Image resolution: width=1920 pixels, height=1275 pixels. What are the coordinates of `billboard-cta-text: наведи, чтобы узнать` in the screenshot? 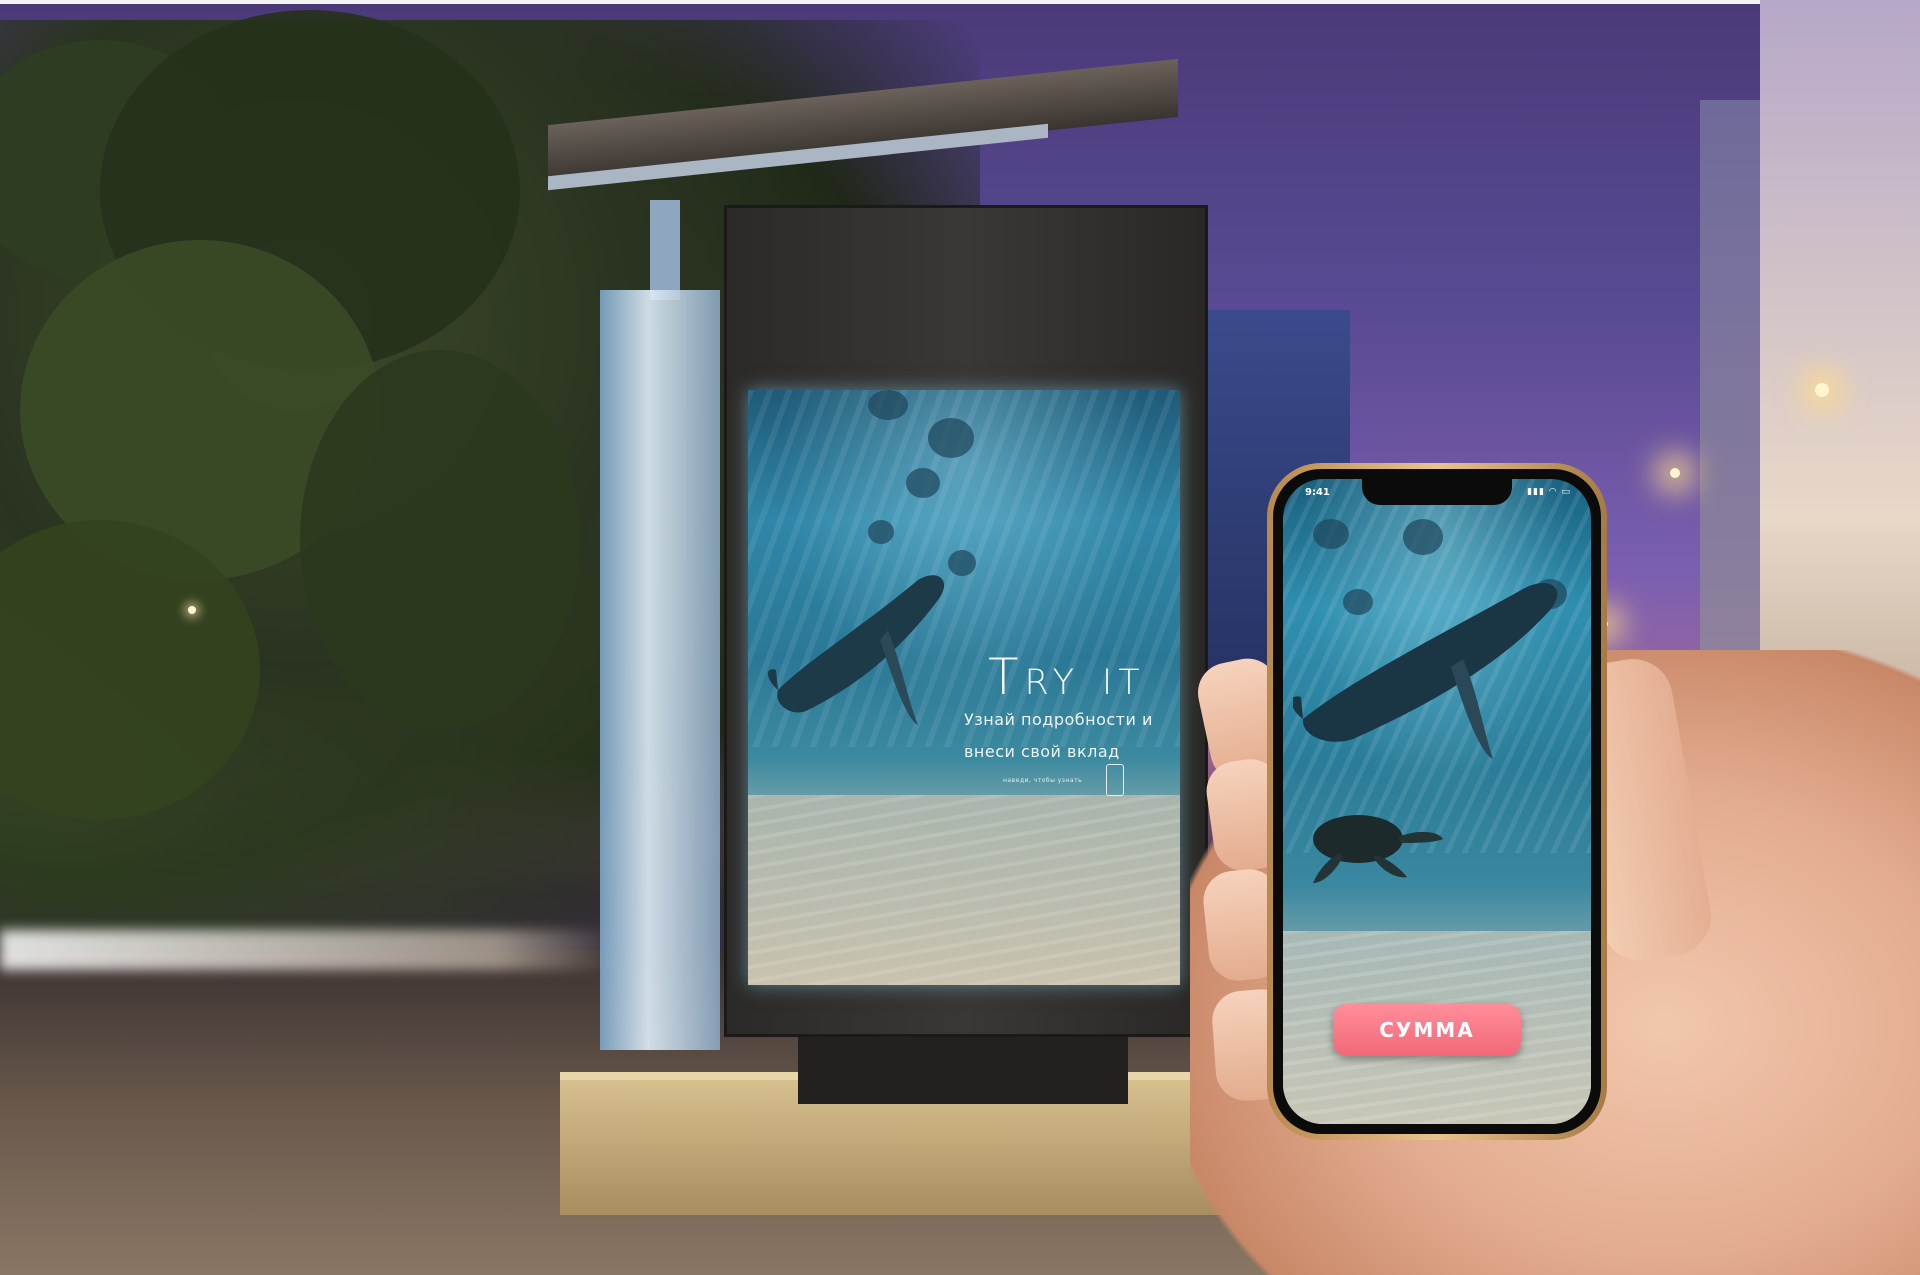 It's located at (1043, 780).